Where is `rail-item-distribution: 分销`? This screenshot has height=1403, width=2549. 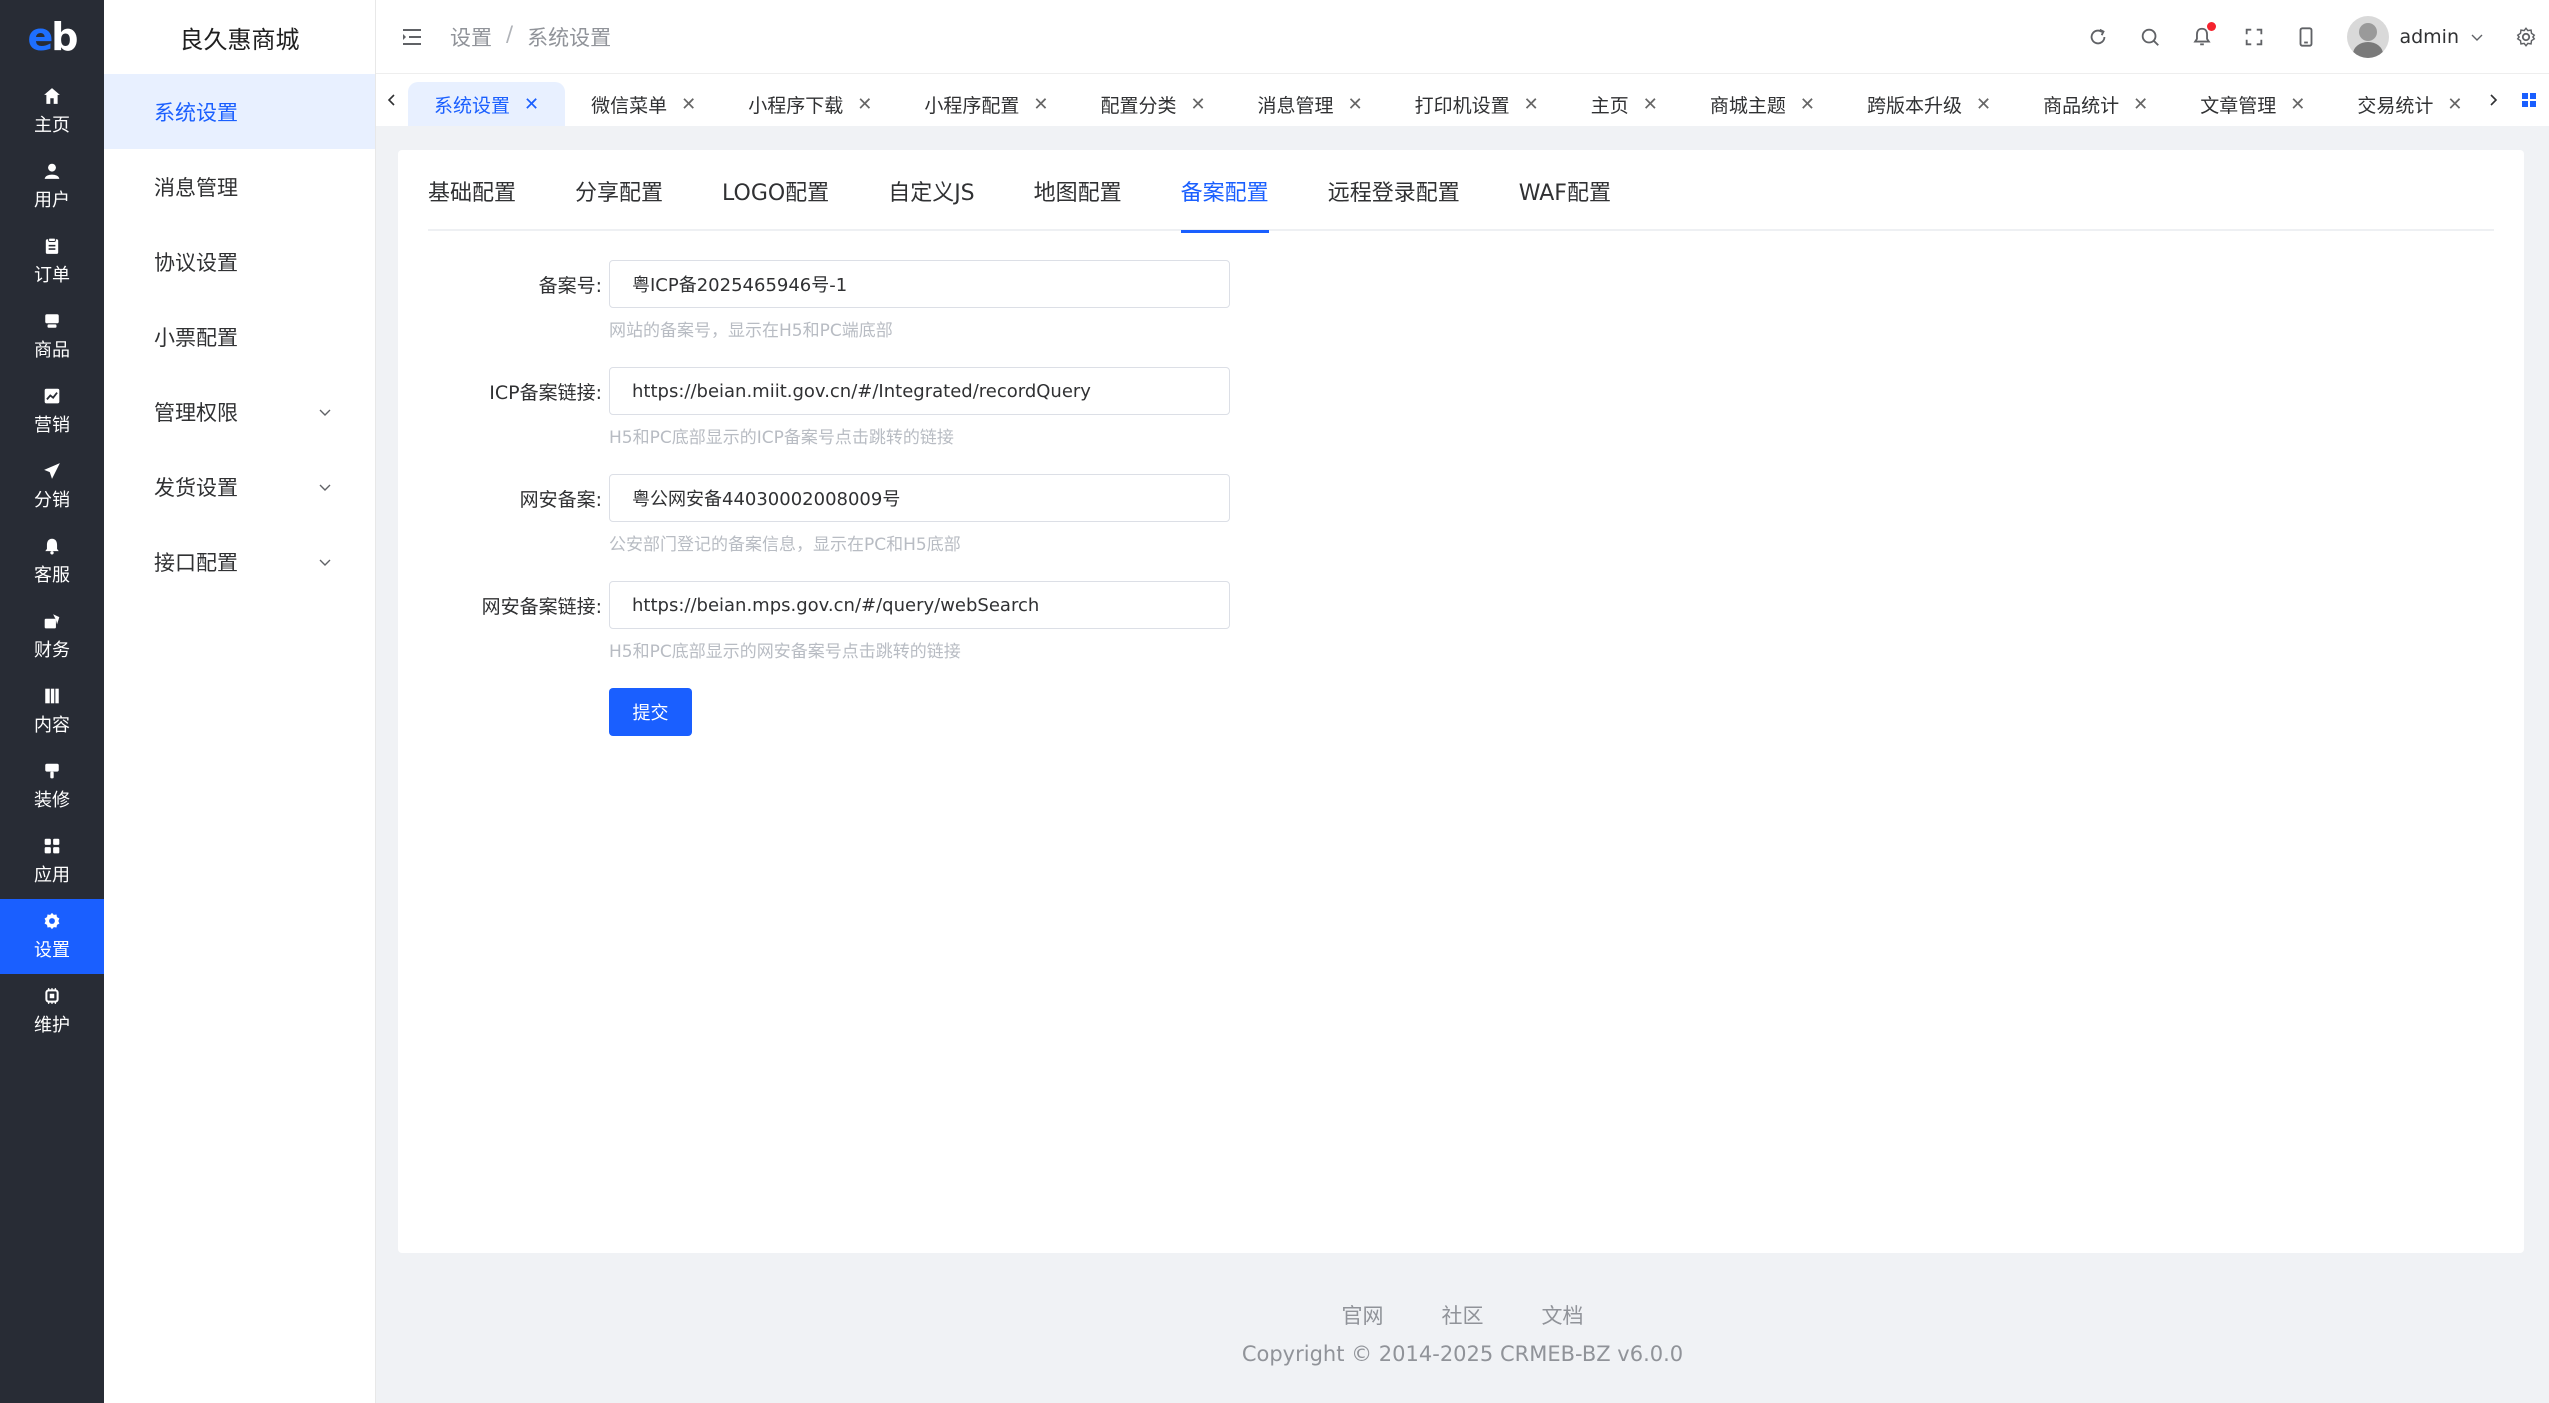 rail-item-distribution: 分销 is located at coordinates (52, 486).